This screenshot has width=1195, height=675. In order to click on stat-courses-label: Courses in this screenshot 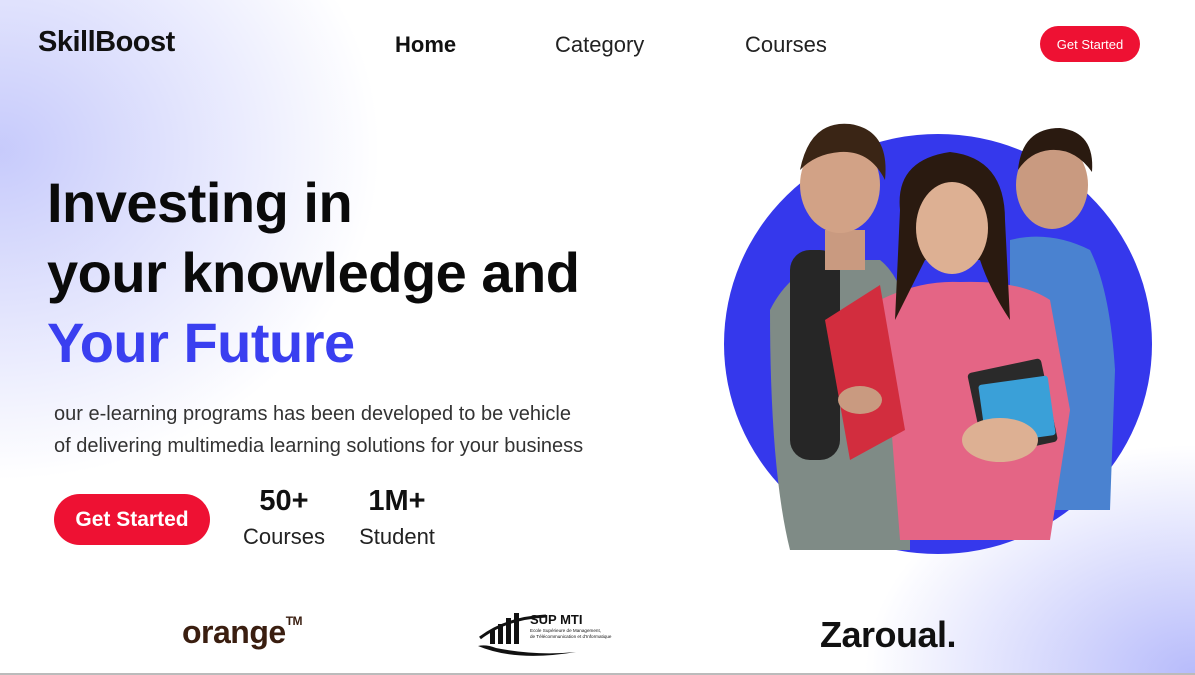, I will do `click(284, 536)`.